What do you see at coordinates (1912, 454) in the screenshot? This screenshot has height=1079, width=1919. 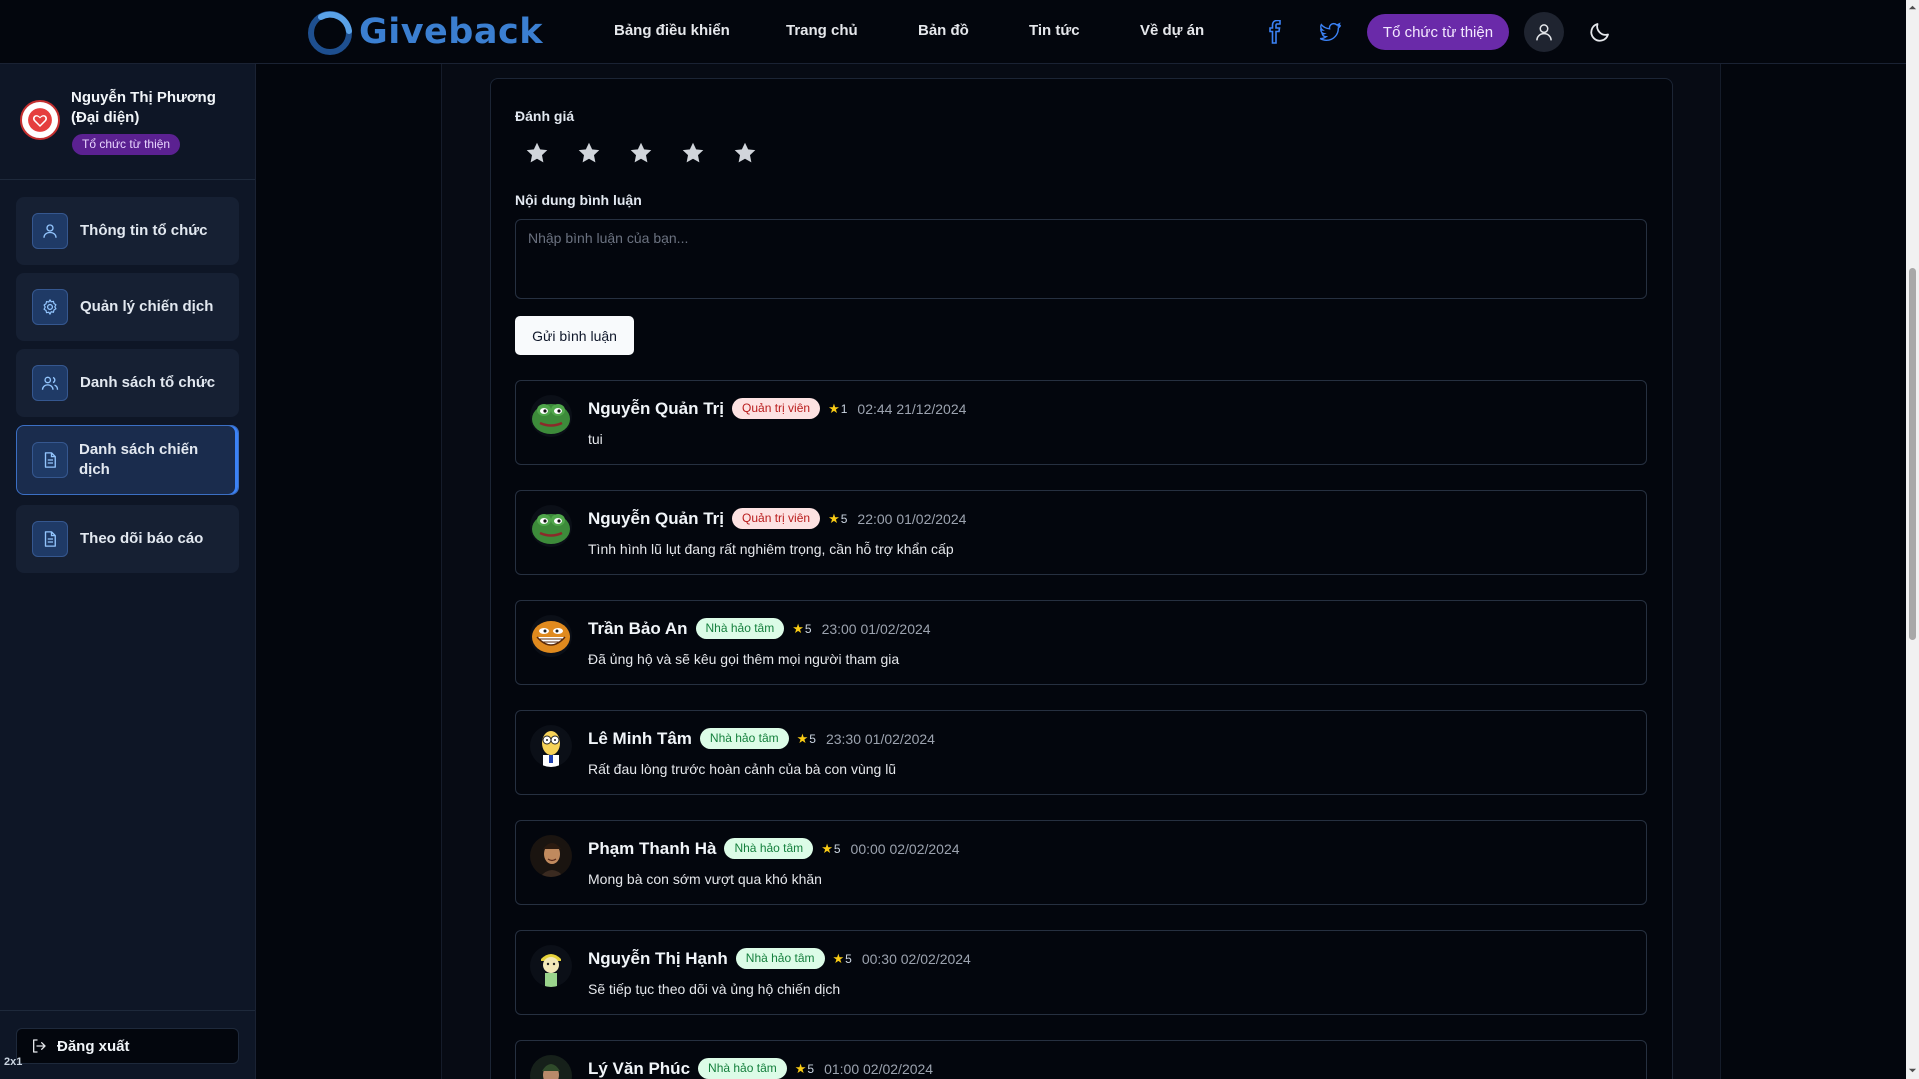 I see `scrollbar-thumb` at bounding box center [1912, 454].